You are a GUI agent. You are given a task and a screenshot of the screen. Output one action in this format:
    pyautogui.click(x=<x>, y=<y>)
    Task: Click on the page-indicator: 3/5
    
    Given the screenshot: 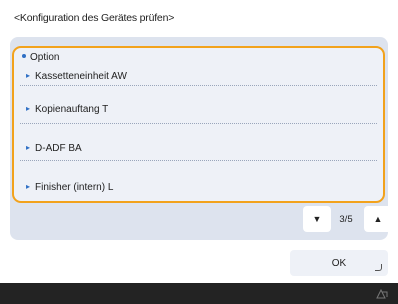 What is the action you would take?
    pyautogui.click(x=346, y=219)
    